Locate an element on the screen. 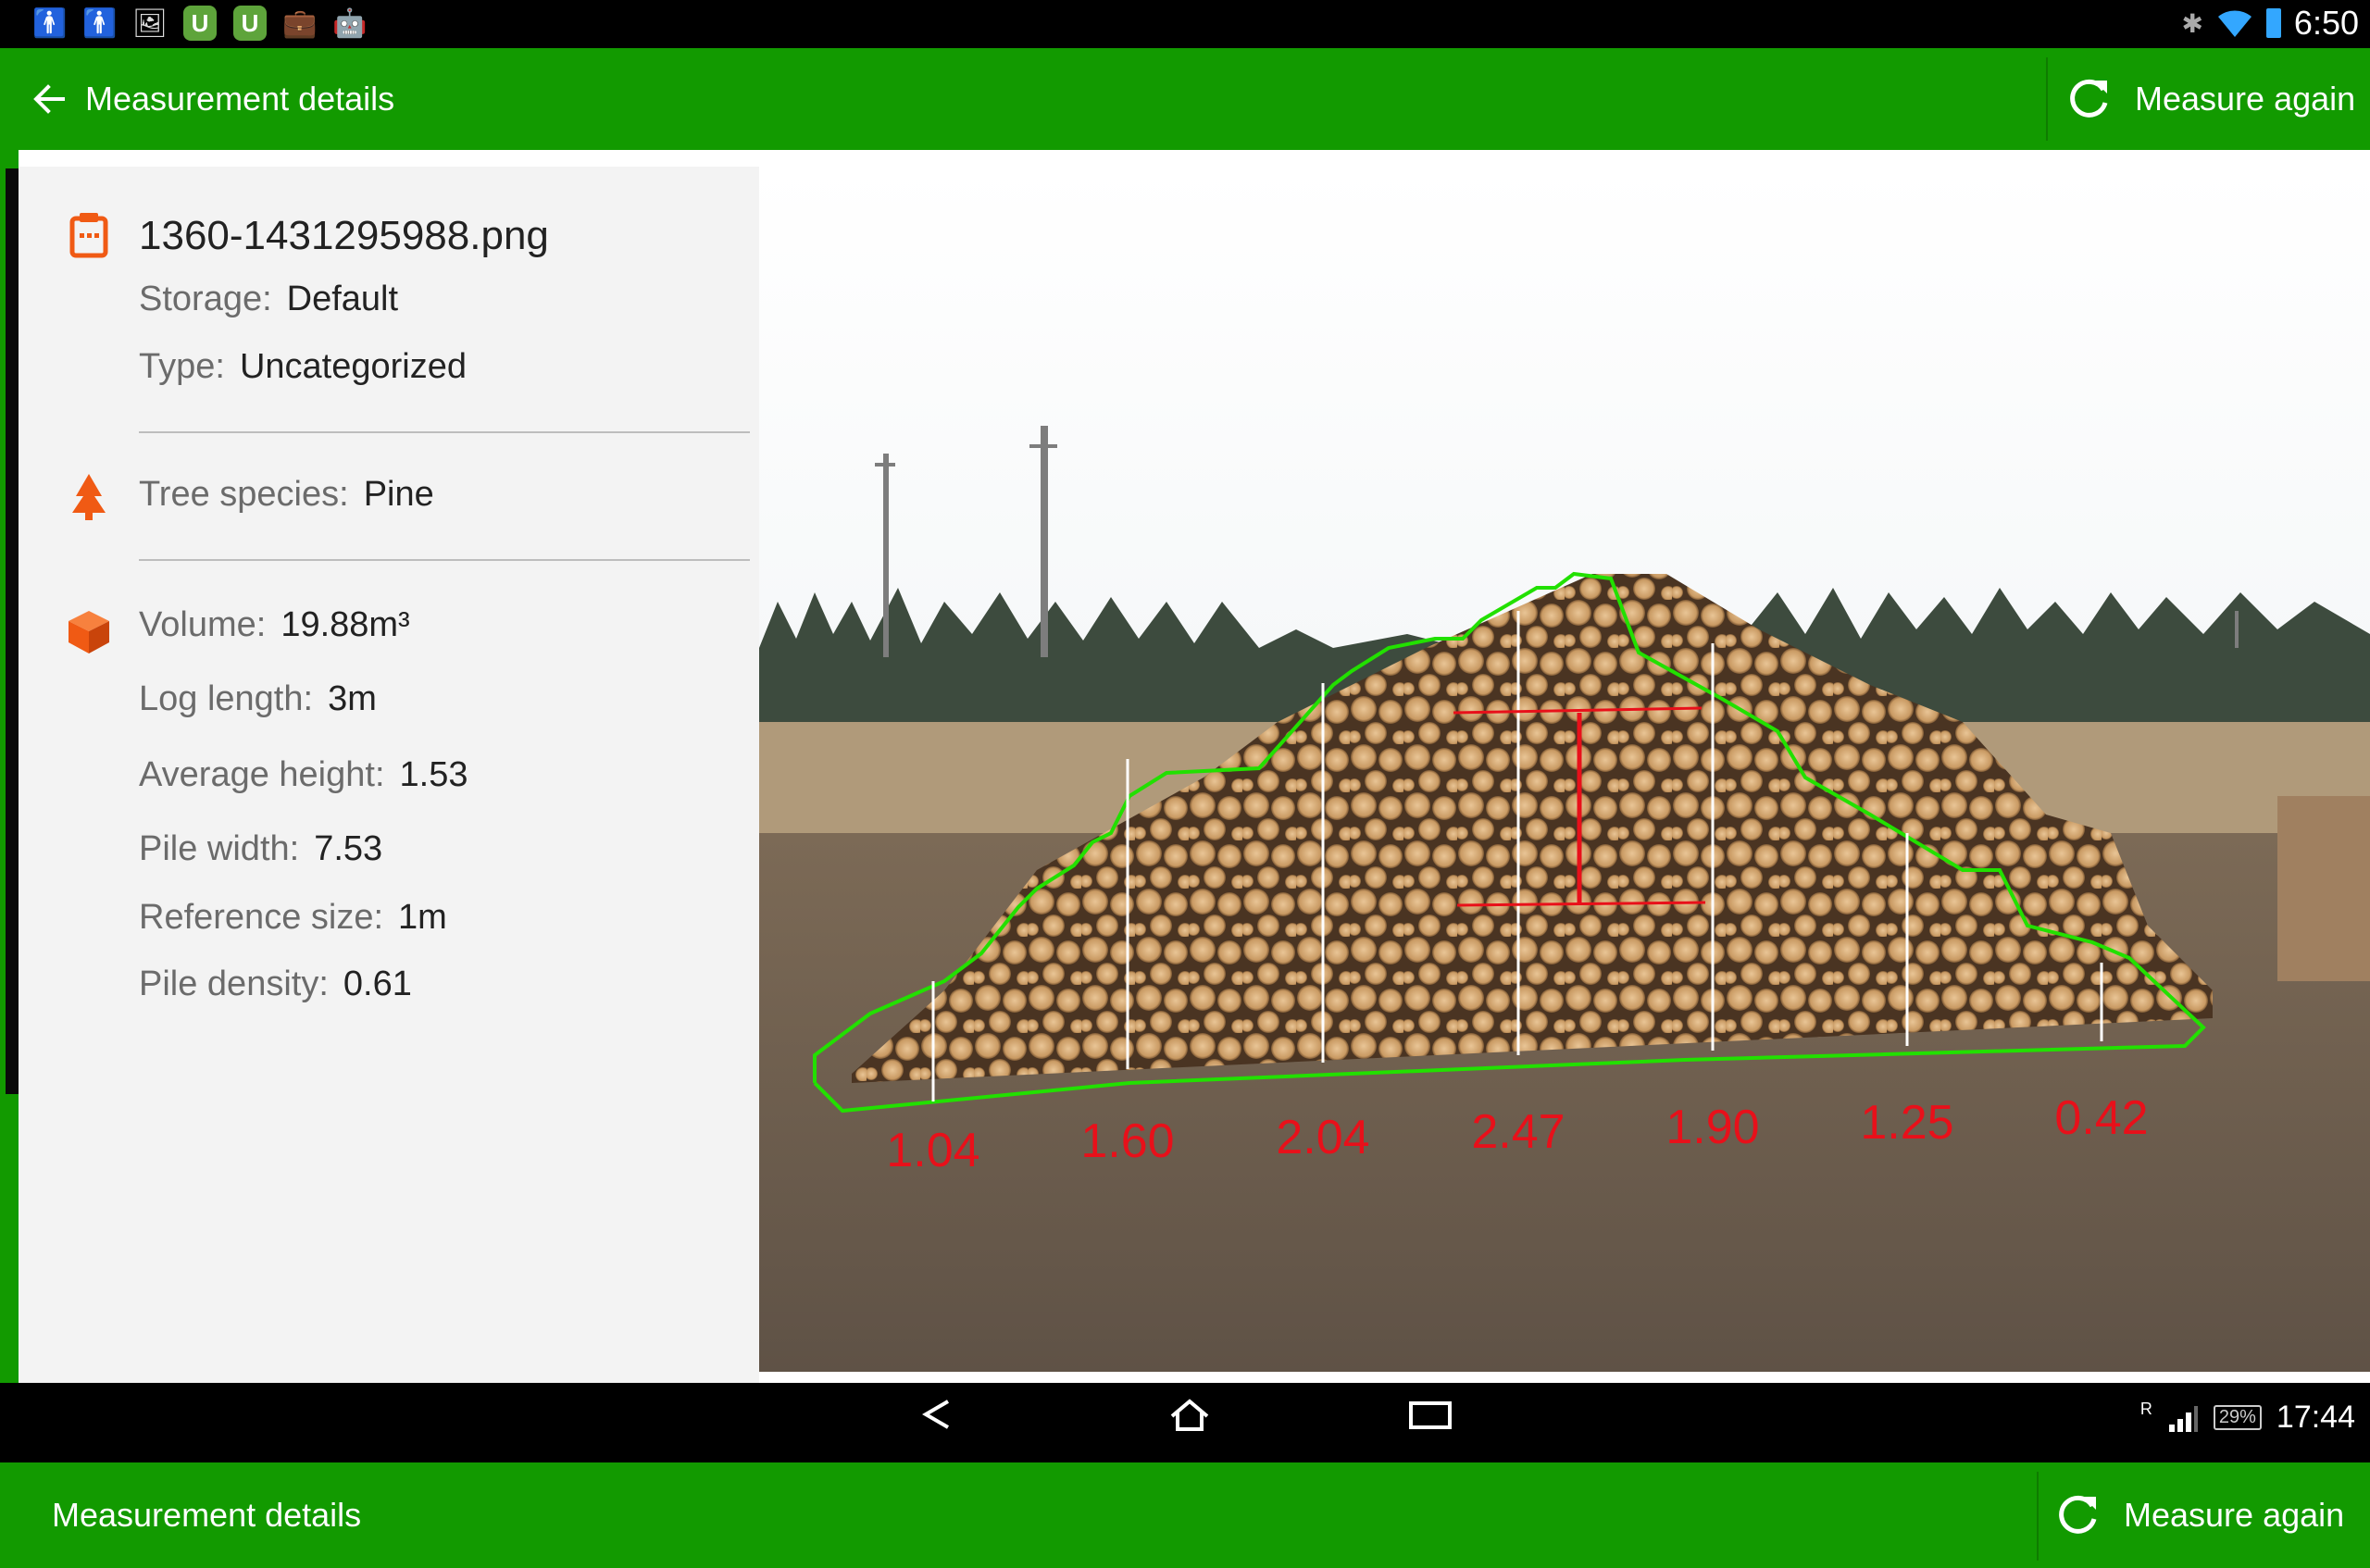  average-height-value: 1.53 is located at coordinates (433, 774).